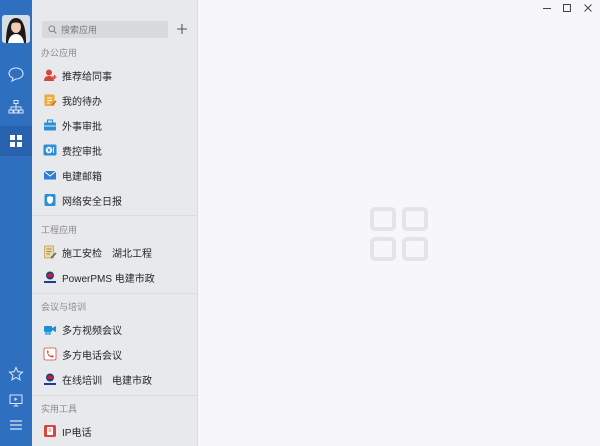 The width and height of the screenshot is (600, 446). I want to click on shield-icon, so click(50, 200).